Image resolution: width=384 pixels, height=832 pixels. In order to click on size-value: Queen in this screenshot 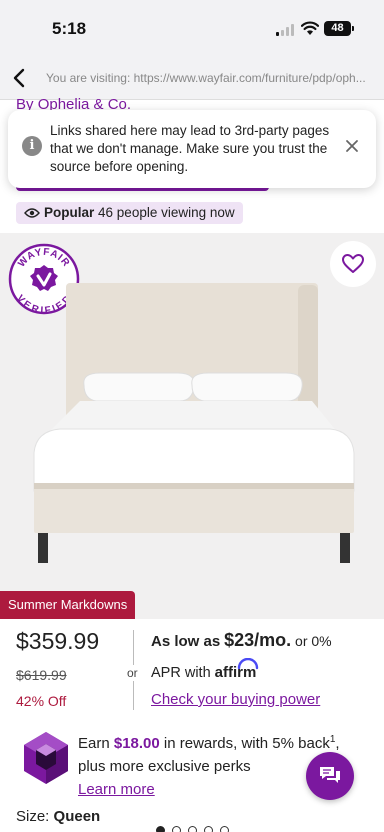, I will do `click(77, 816)`.